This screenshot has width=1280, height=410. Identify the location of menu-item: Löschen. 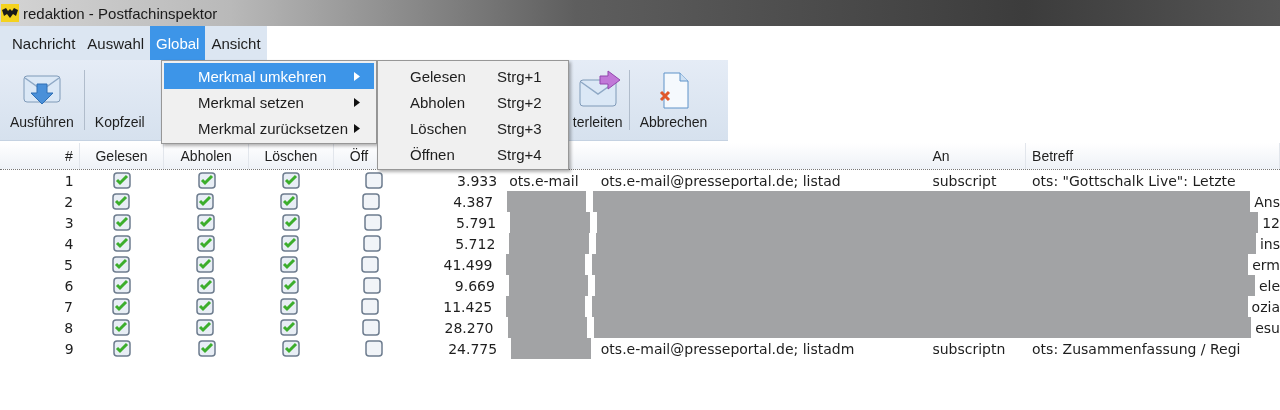
(453, 128).